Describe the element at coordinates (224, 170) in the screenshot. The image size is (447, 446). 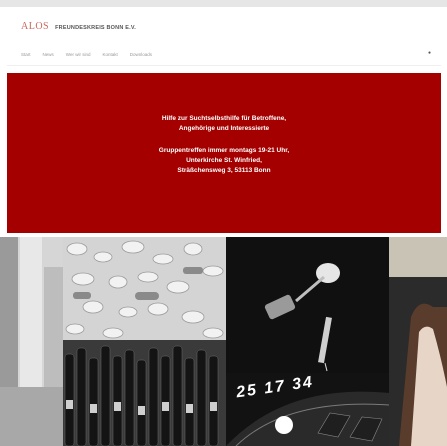
I see `banner-address: Sträßchensweg 3, 53113 Bonn` at that location.